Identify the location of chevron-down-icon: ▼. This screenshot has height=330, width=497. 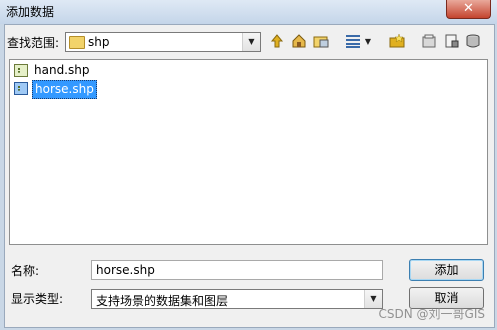
(251, 42).